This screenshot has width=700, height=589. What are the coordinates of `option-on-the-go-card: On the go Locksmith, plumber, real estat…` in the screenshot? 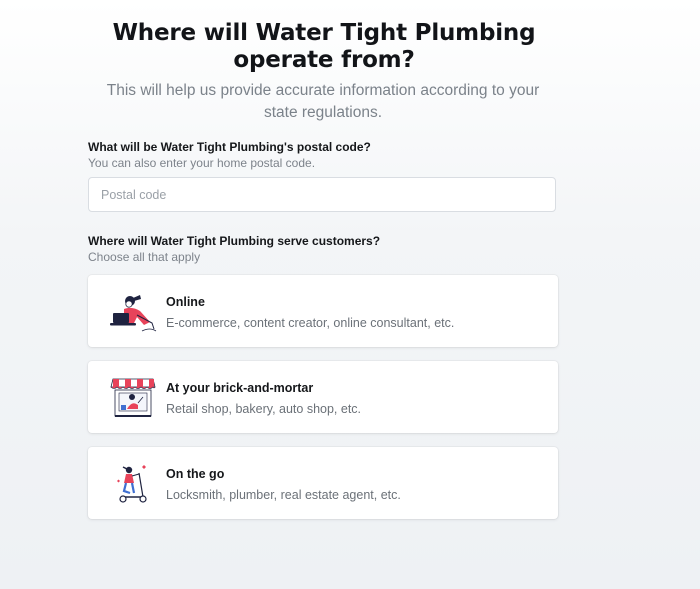 It's located at (323, 483).